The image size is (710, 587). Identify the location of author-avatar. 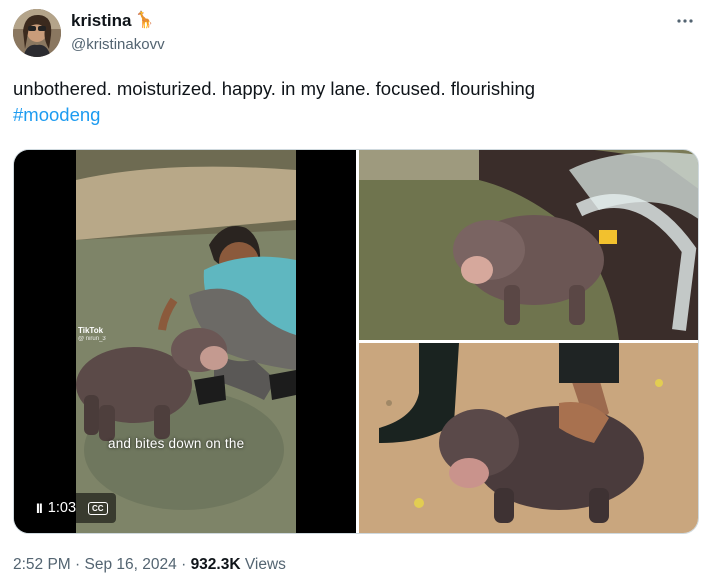
(37, 33).